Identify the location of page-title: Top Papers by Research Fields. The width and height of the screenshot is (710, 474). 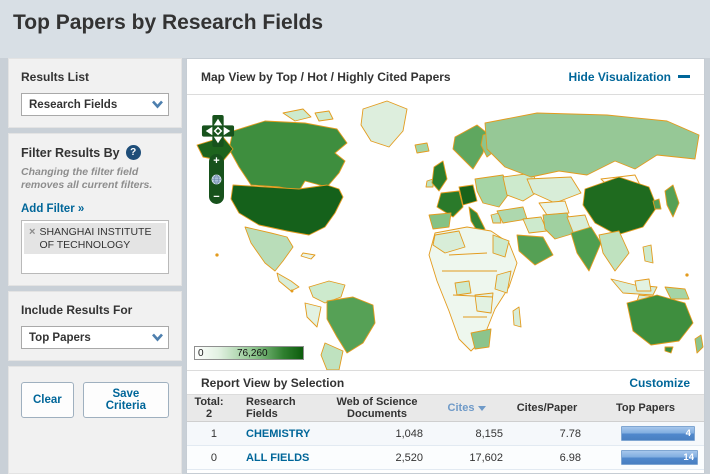
(168, 22).